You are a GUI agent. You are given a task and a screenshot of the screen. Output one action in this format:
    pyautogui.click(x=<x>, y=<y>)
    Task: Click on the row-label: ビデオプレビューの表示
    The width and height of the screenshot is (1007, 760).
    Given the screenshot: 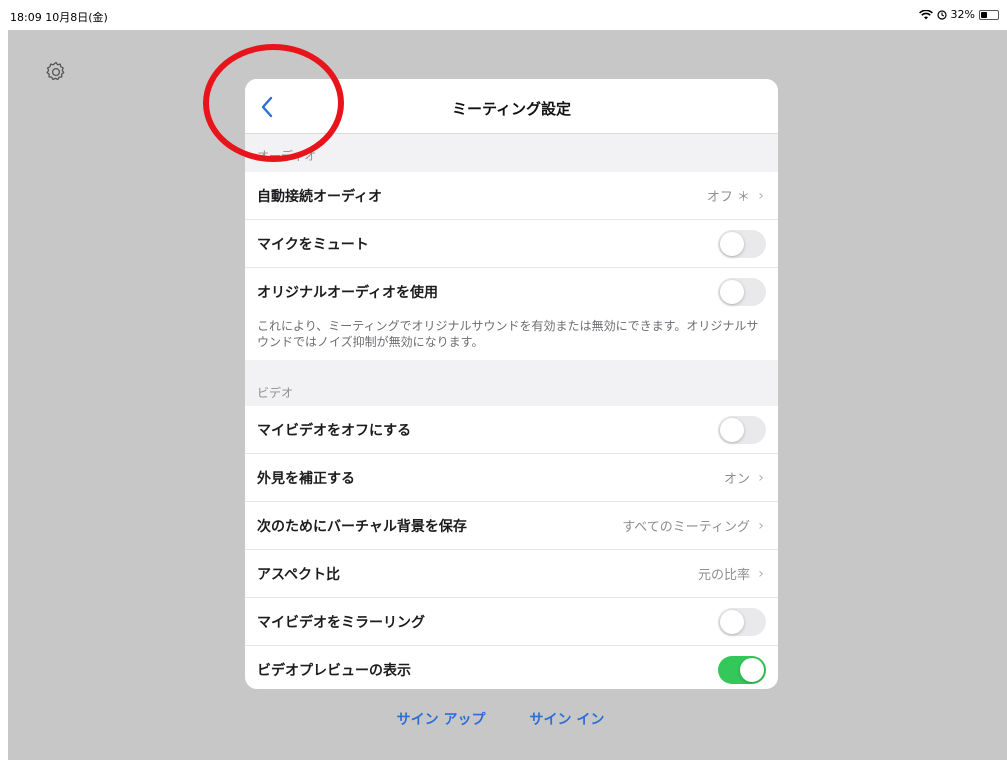 What is the action you would take?
    pyautogui.click(x=334, y=671)
    